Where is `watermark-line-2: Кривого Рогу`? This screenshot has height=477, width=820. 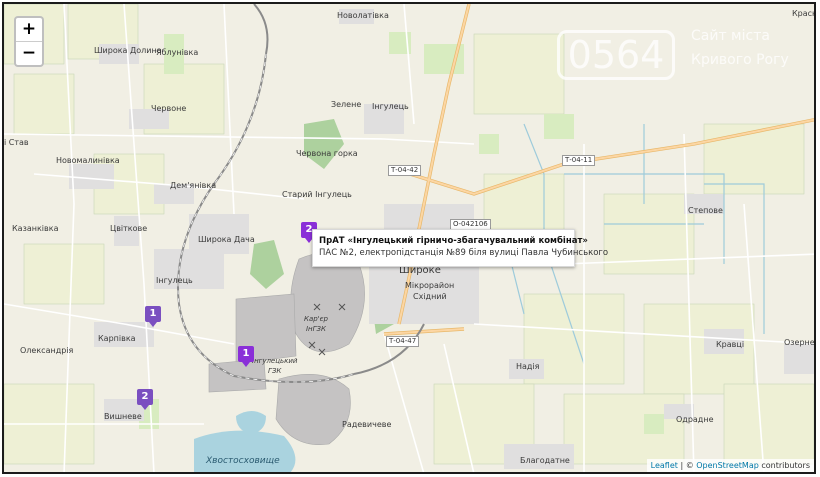
watermark-line-2: Кривого Рогу is located at coordinates (740, 60).